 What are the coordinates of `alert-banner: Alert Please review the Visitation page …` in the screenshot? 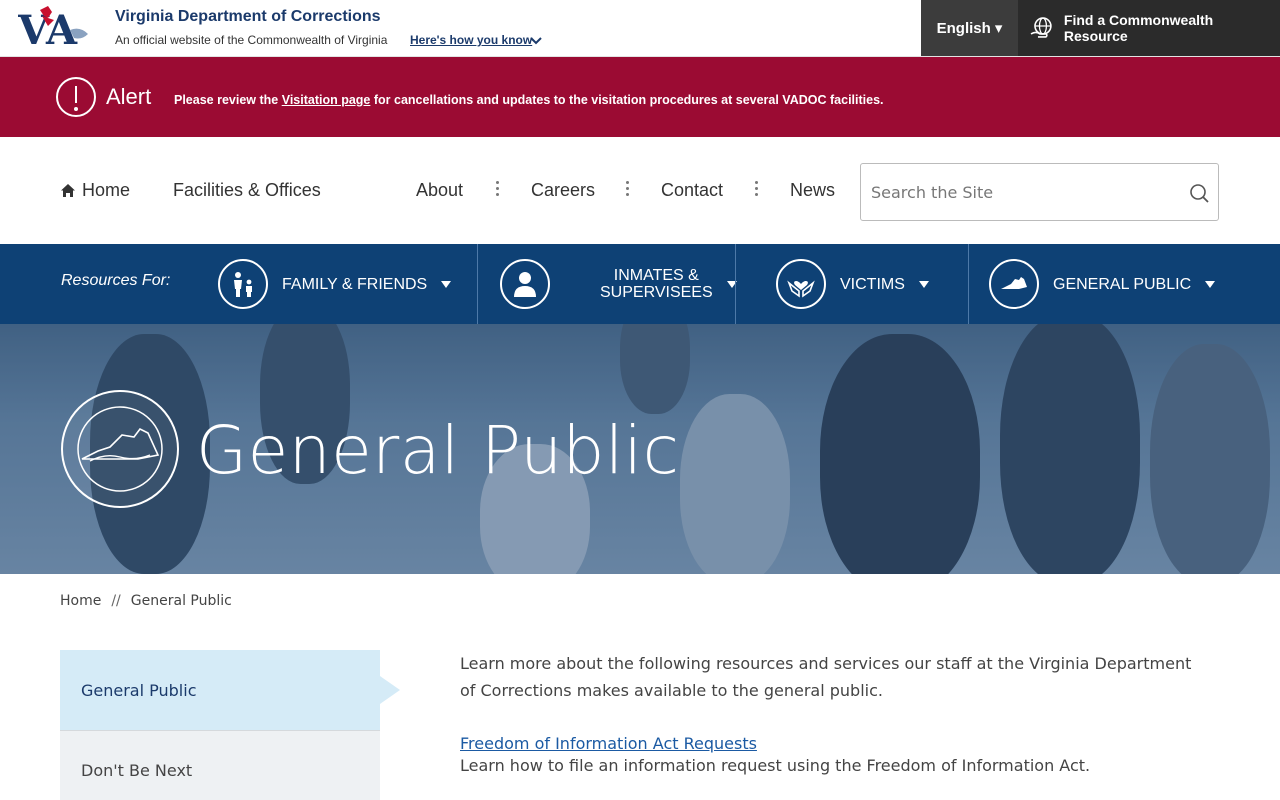 It's located at (640, 97).